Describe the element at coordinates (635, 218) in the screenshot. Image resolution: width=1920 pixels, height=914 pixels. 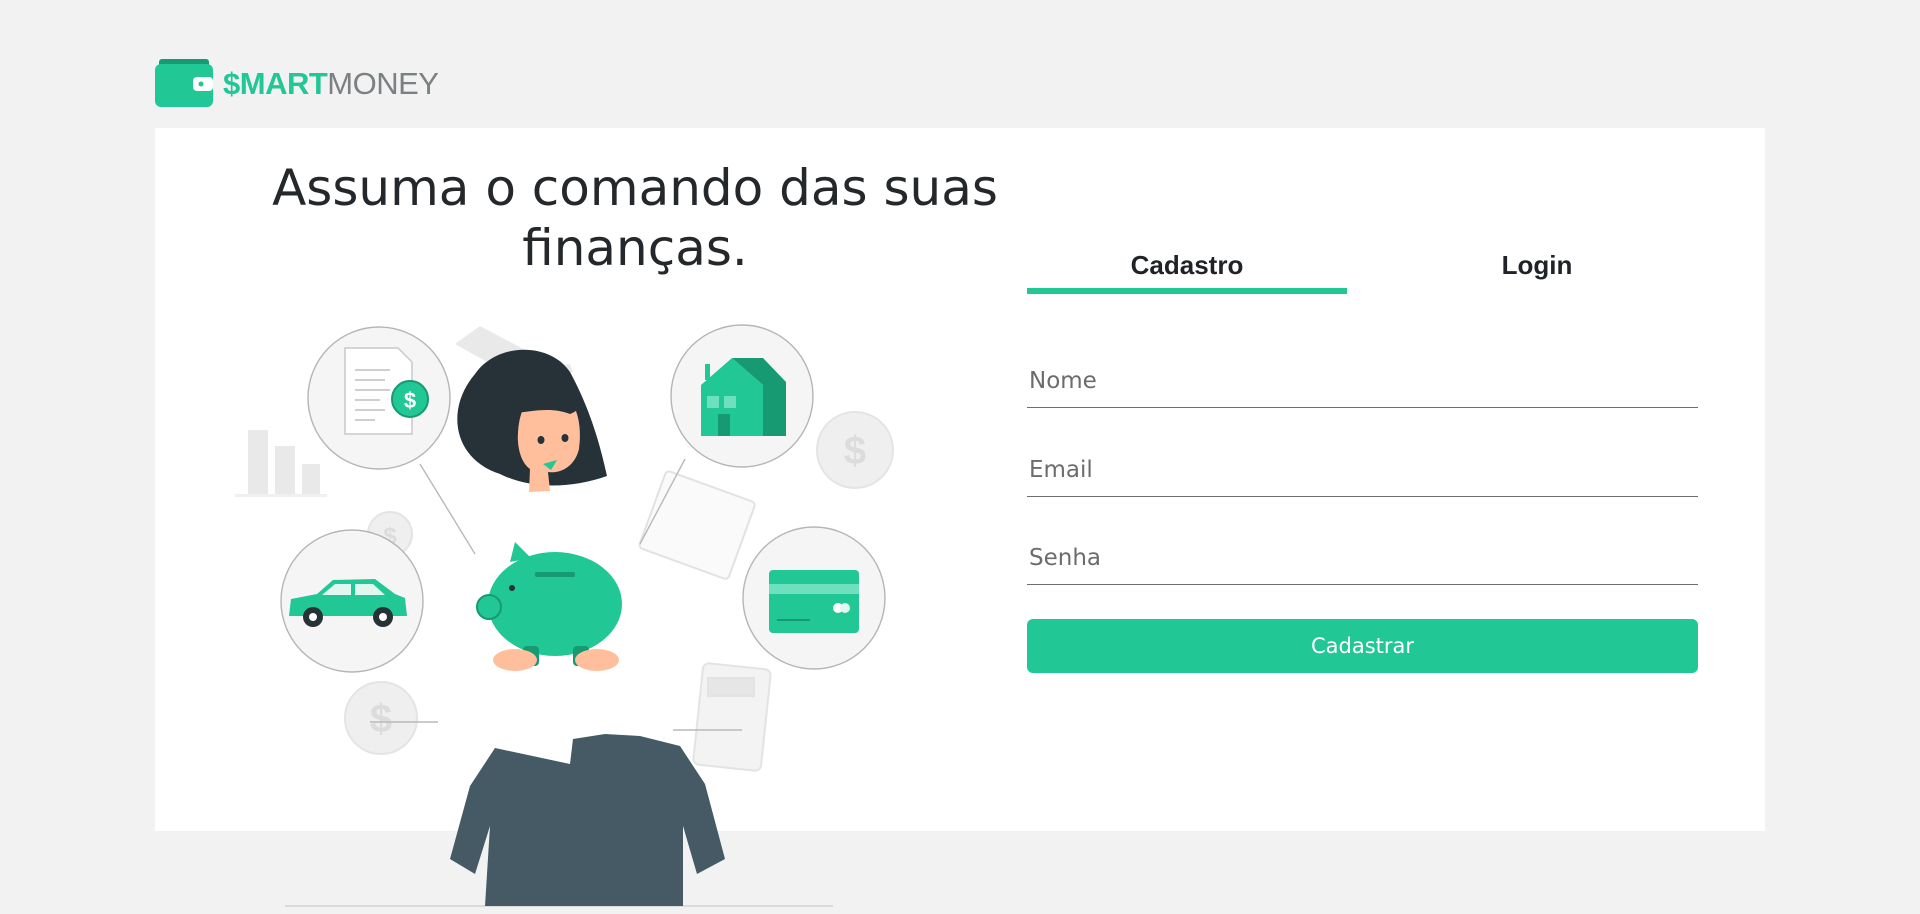
I see `hero-headline: Assuma o comando das suas finanças.` at that location.